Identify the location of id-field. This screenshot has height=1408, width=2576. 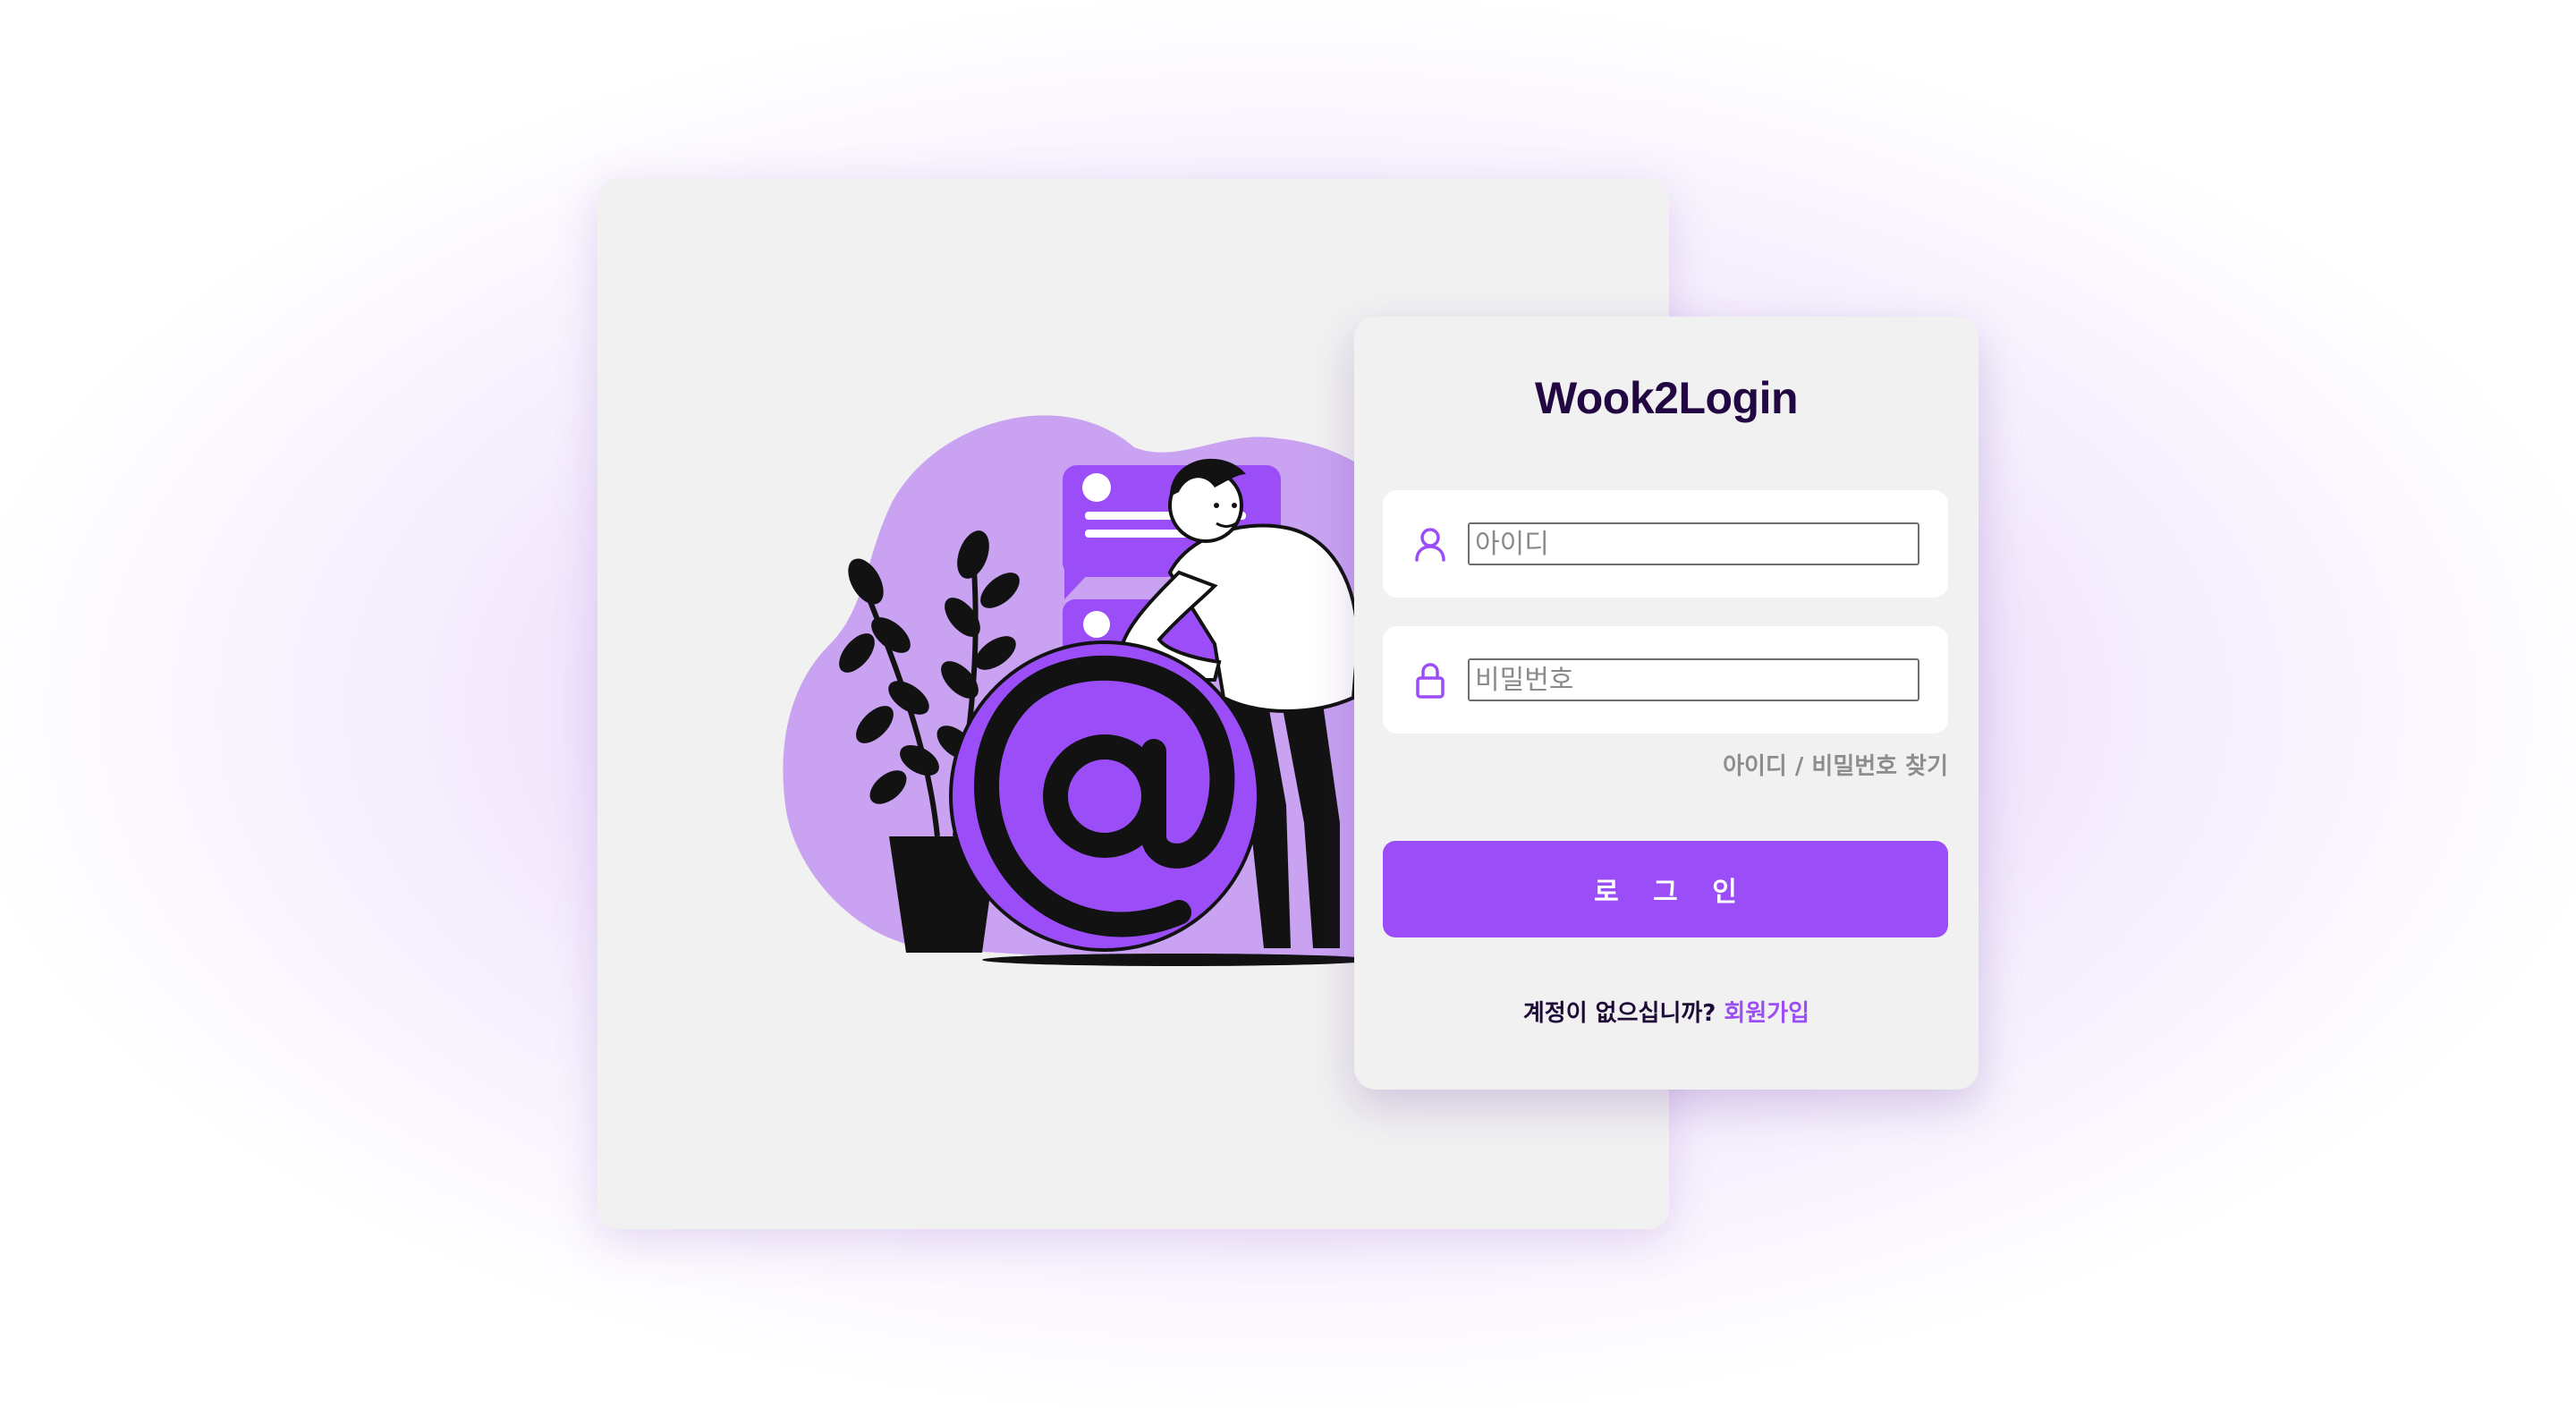
(1665, 544).